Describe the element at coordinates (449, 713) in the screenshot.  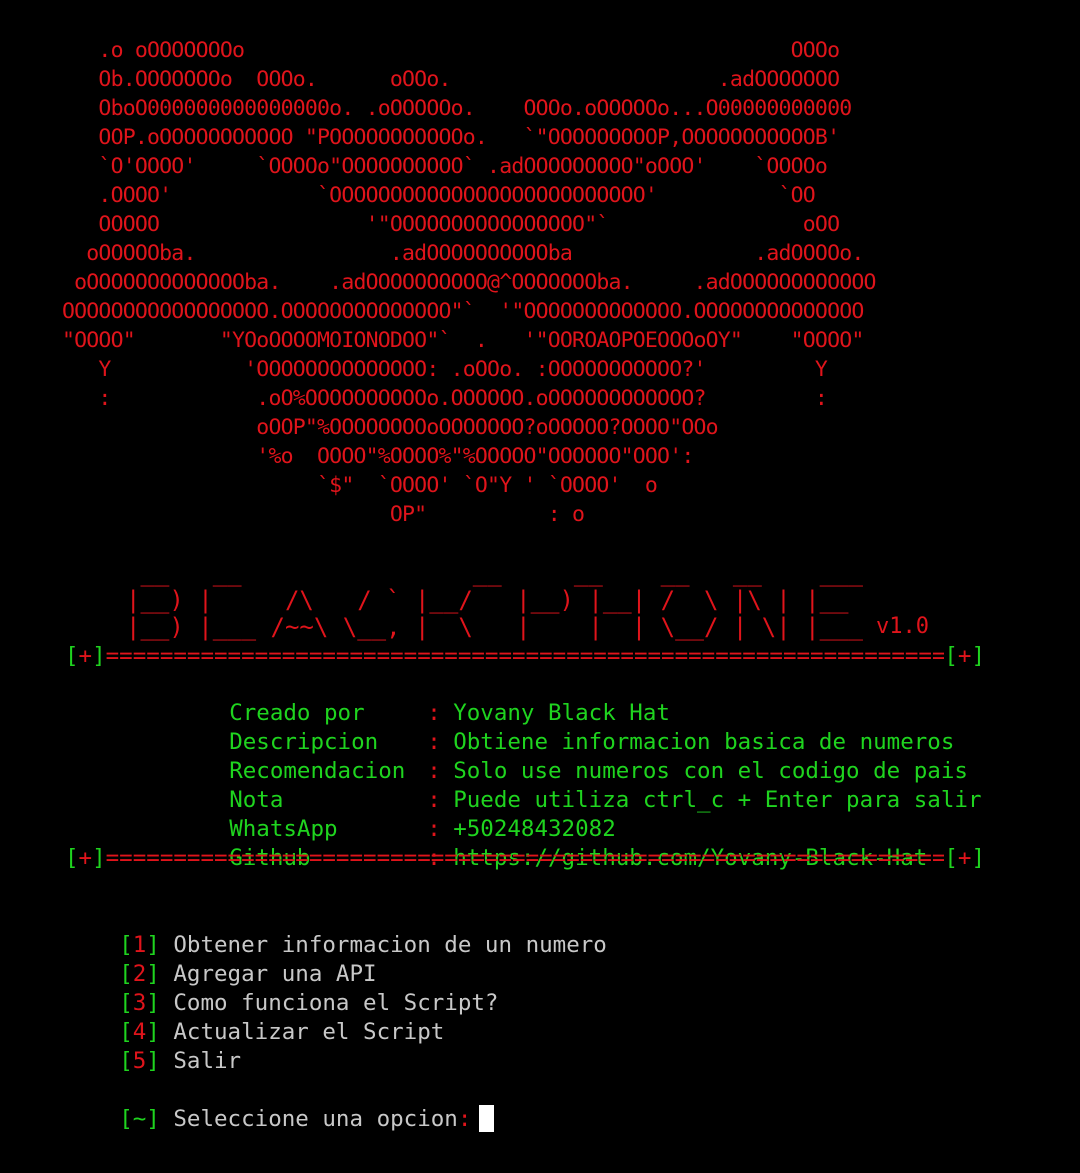
I see `info-row-author: Creado por: Yovany Black Hat` at that location.